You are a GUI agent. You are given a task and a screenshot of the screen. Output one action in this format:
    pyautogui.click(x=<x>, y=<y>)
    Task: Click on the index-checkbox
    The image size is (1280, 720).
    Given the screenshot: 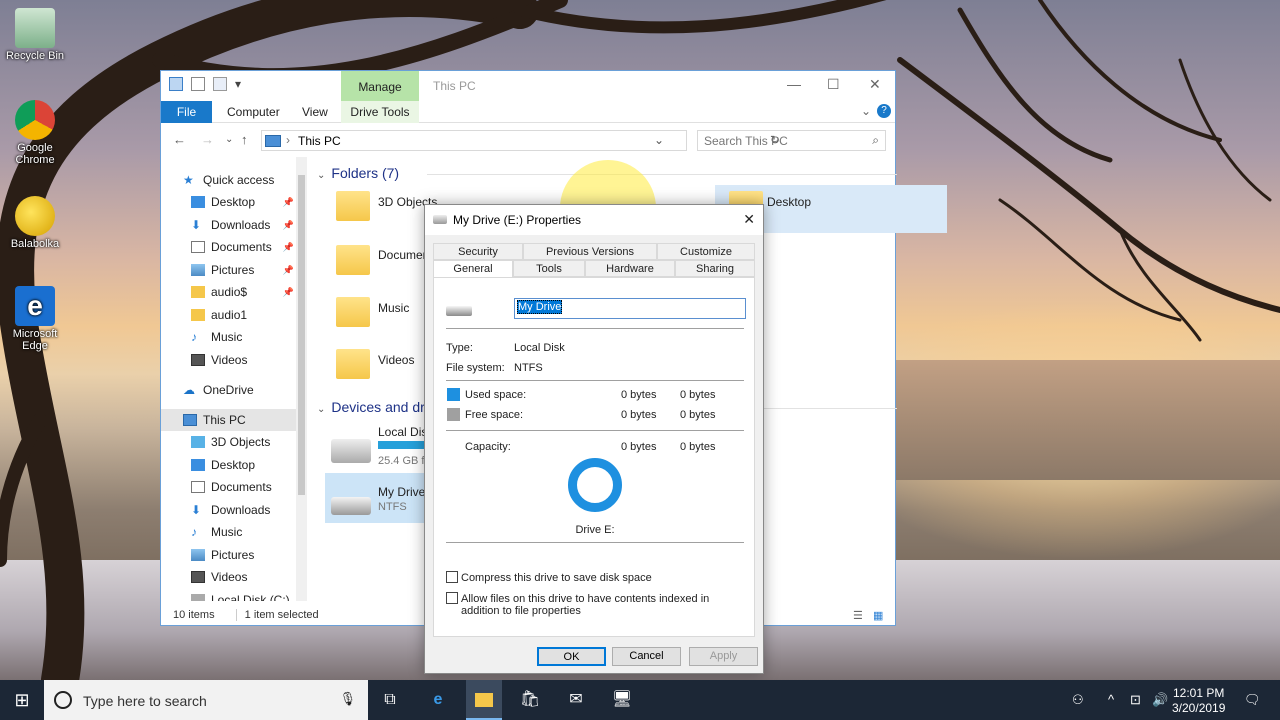 What is the action you would take?
    pyautogui.click(x=452, y=598)
    